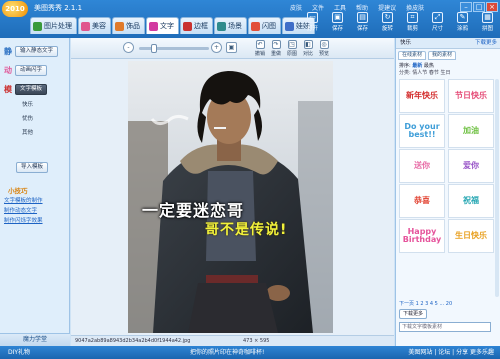 This screenshot has height=359, width=500. I want to click on undo-button: ↶ 撤销, so click(260, 48).